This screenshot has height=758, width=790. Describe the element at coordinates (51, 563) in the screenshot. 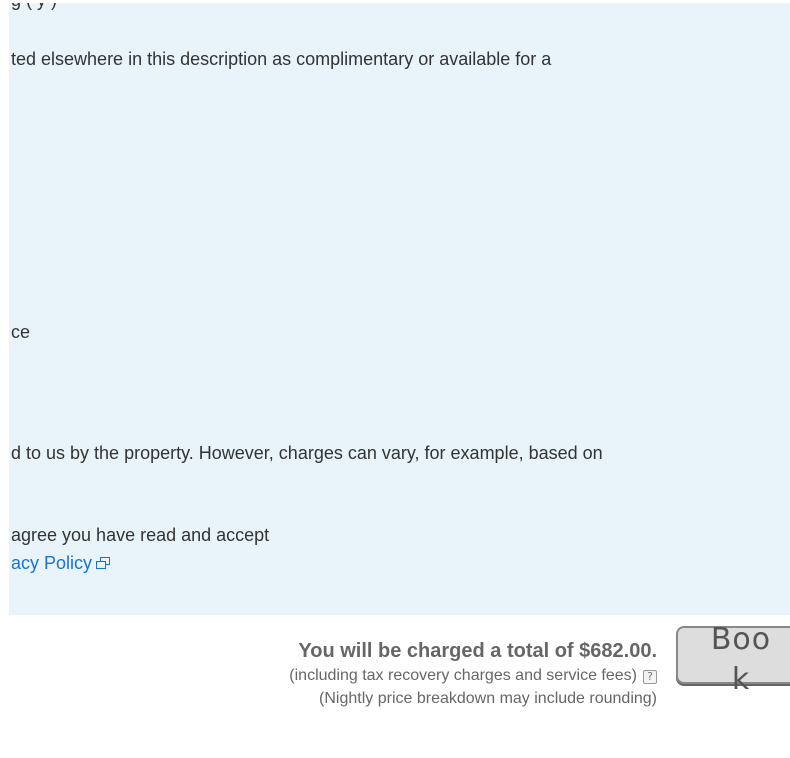

I see `privacy-policy-link: acy Policy` at that location.